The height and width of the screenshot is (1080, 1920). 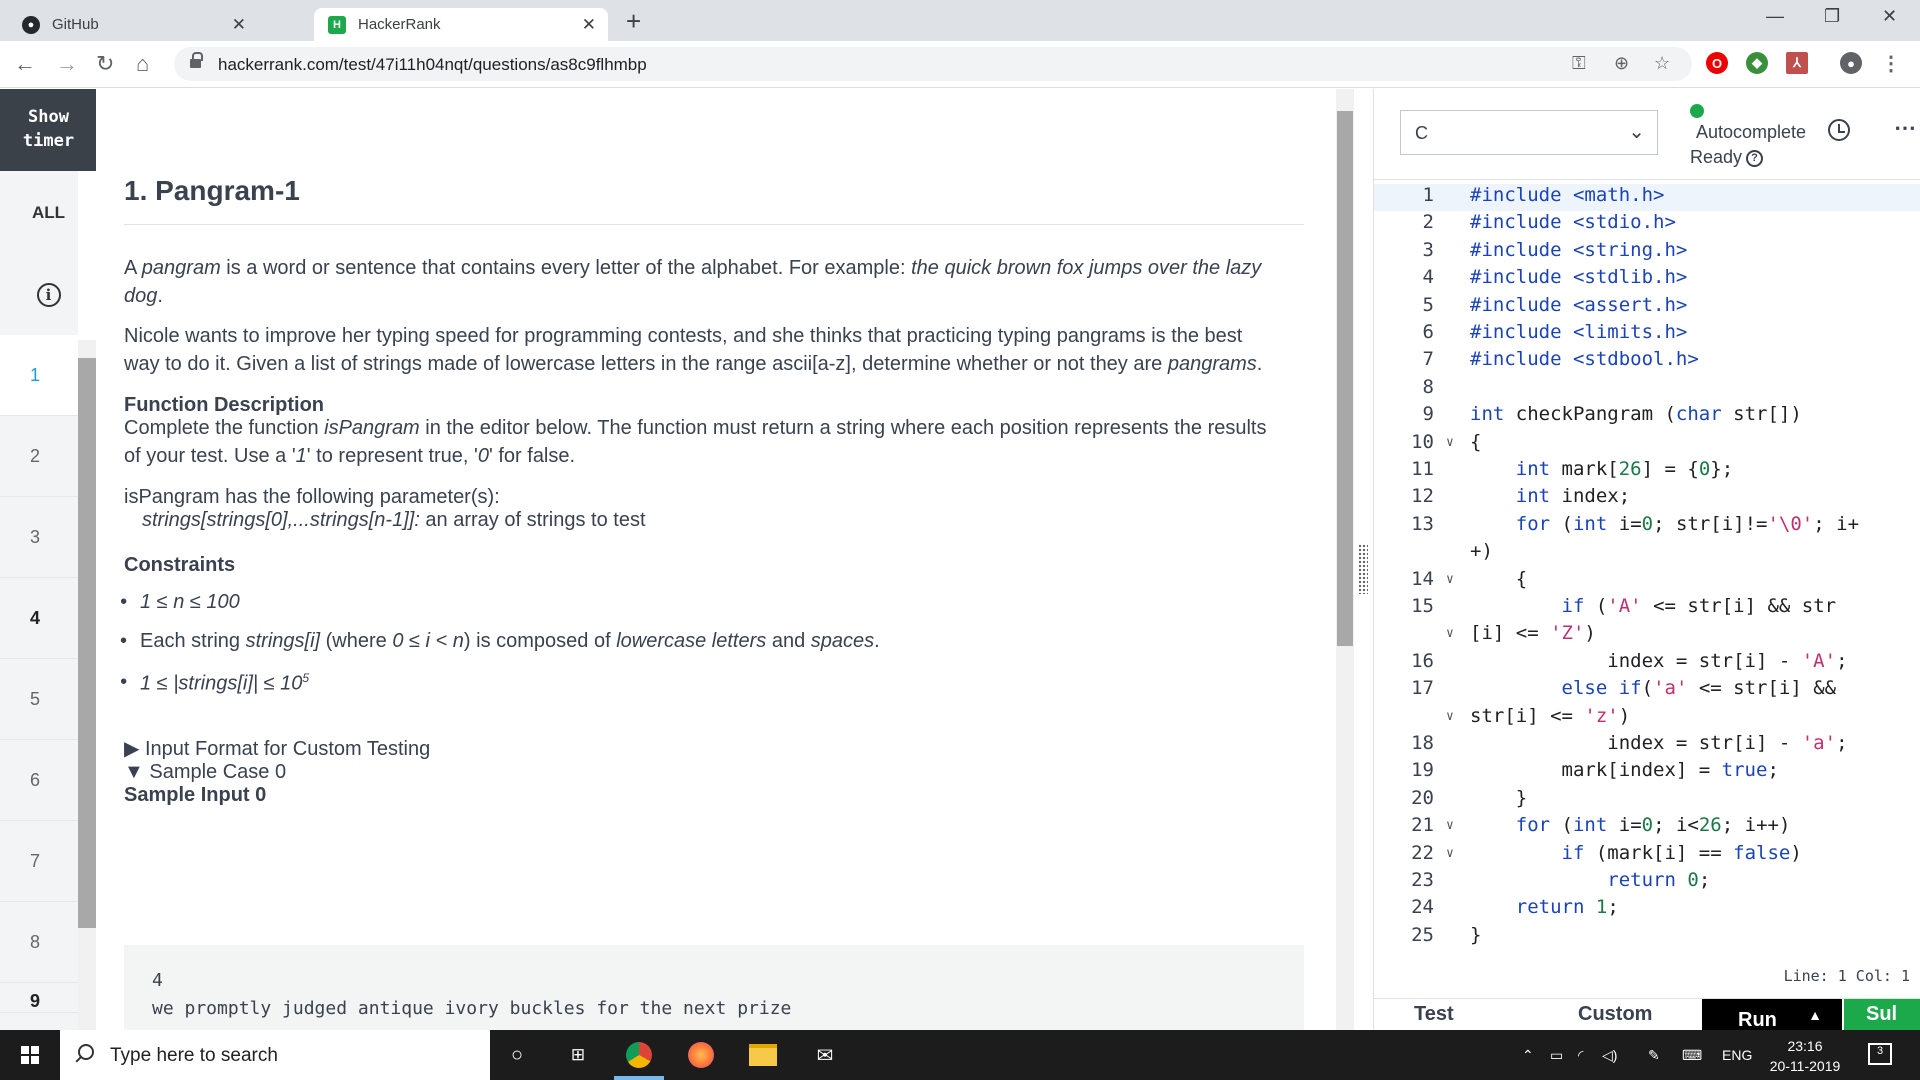 I want to click on info-button: i, so click(x=48, y=295).